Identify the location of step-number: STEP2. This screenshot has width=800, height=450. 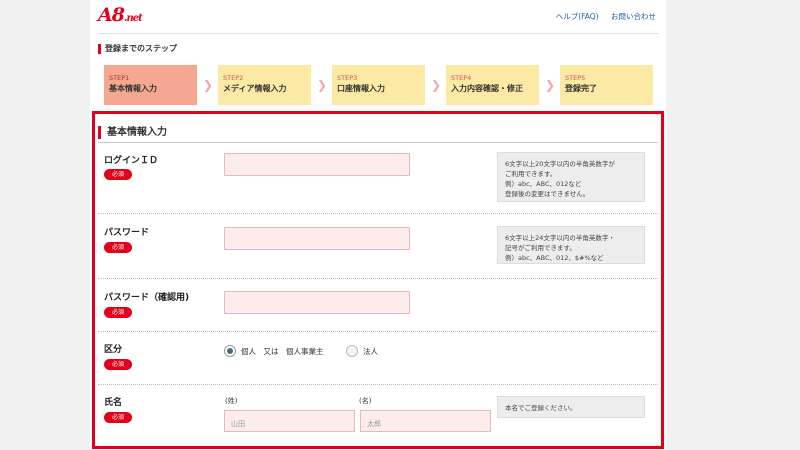
(233, 78).